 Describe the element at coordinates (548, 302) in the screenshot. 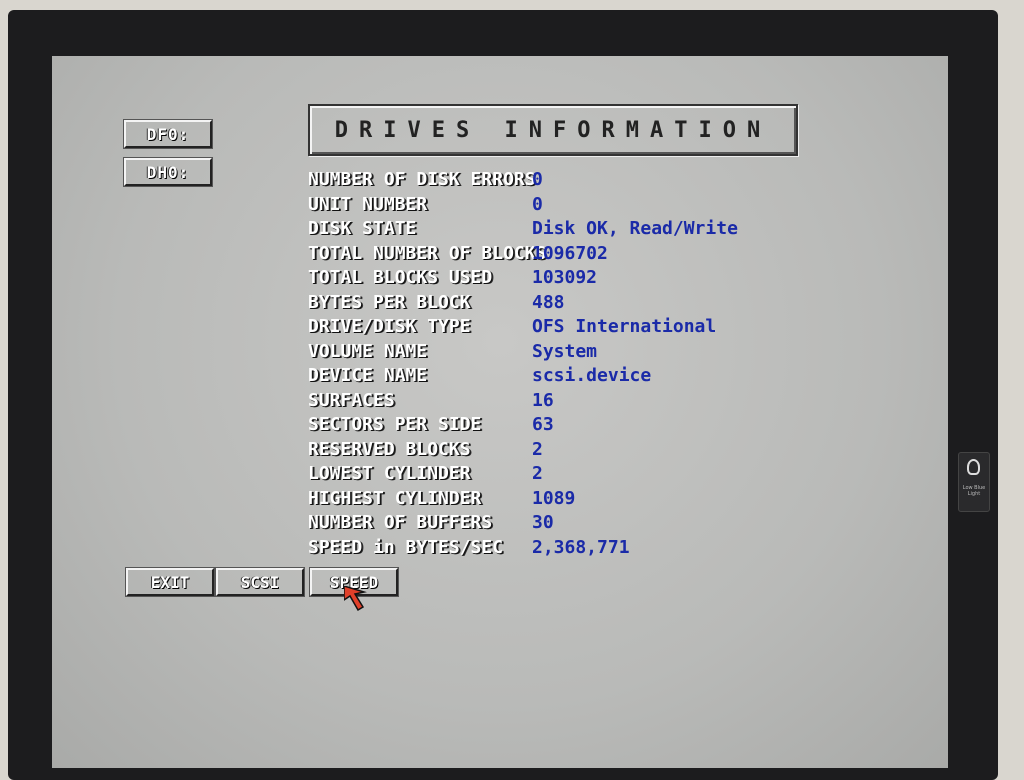

I see `info-value: 488` at that location.